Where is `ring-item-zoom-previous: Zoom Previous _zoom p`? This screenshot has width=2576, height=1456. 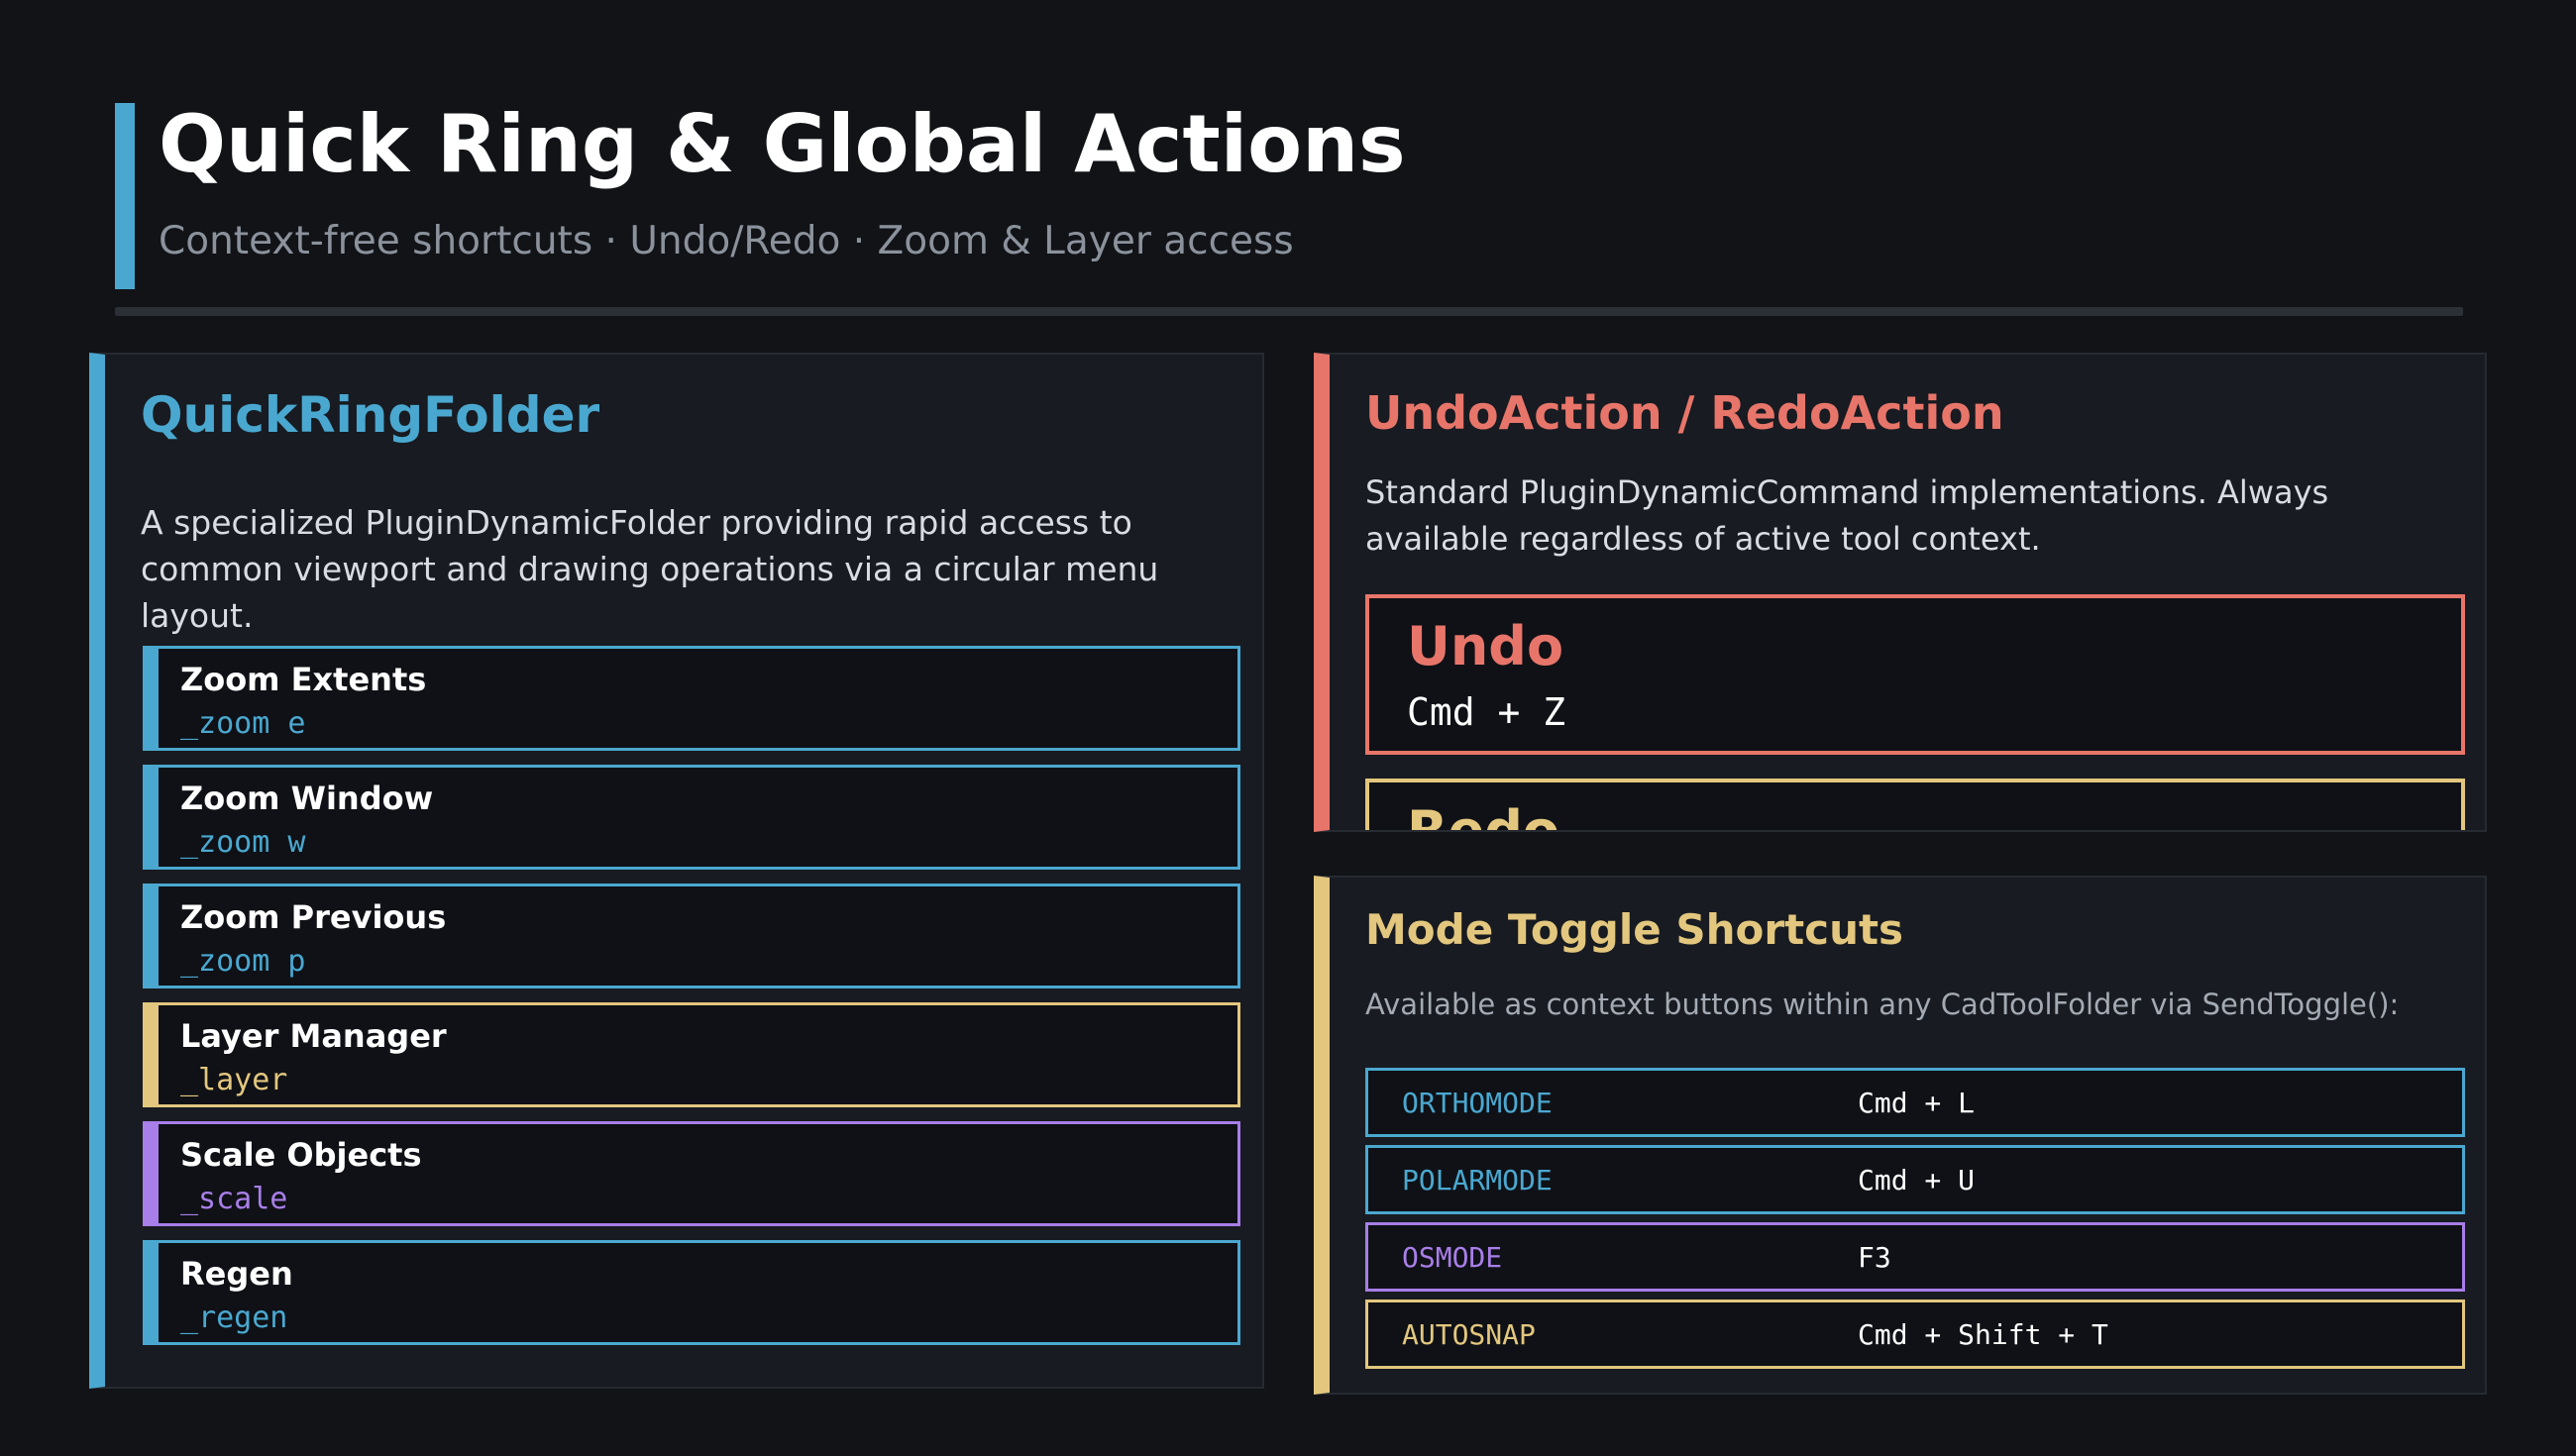 ring-item-zoom-previous: Zoom Previous _zoom p is located at coordinates (692, 936).